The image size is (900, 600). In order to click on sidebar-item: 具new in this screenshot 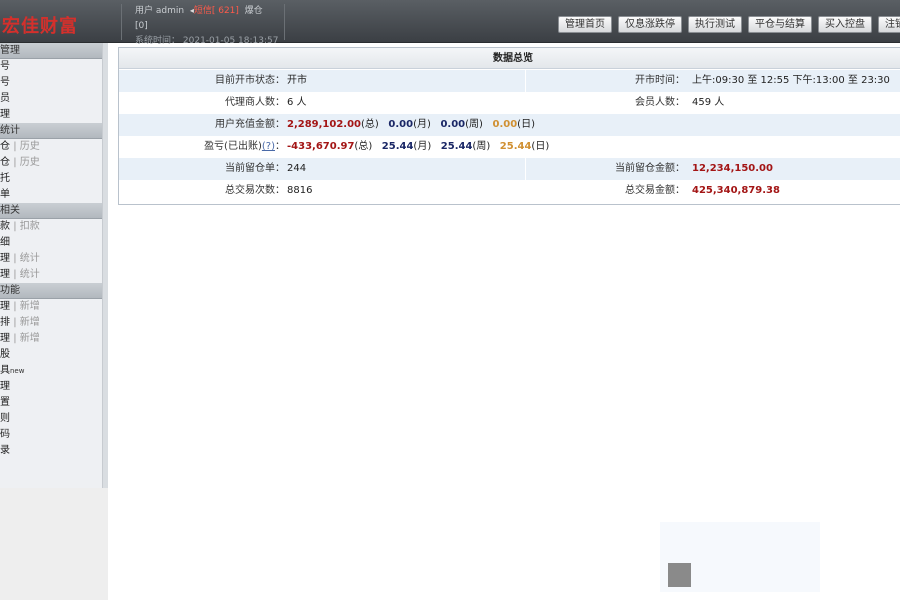, I will do `click(51, 371)`.